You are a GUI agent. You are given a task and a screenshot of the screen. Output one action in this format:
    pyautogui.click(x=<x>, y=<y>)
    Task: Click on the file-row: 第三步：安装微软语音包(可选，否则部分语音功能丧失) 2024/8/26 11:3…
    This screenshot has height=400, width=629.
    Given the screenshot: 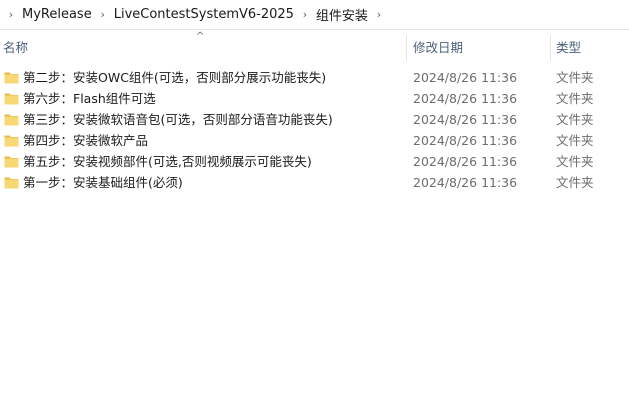 What is the action you would take?
    pyautogui.click(x=314, y=119)
    